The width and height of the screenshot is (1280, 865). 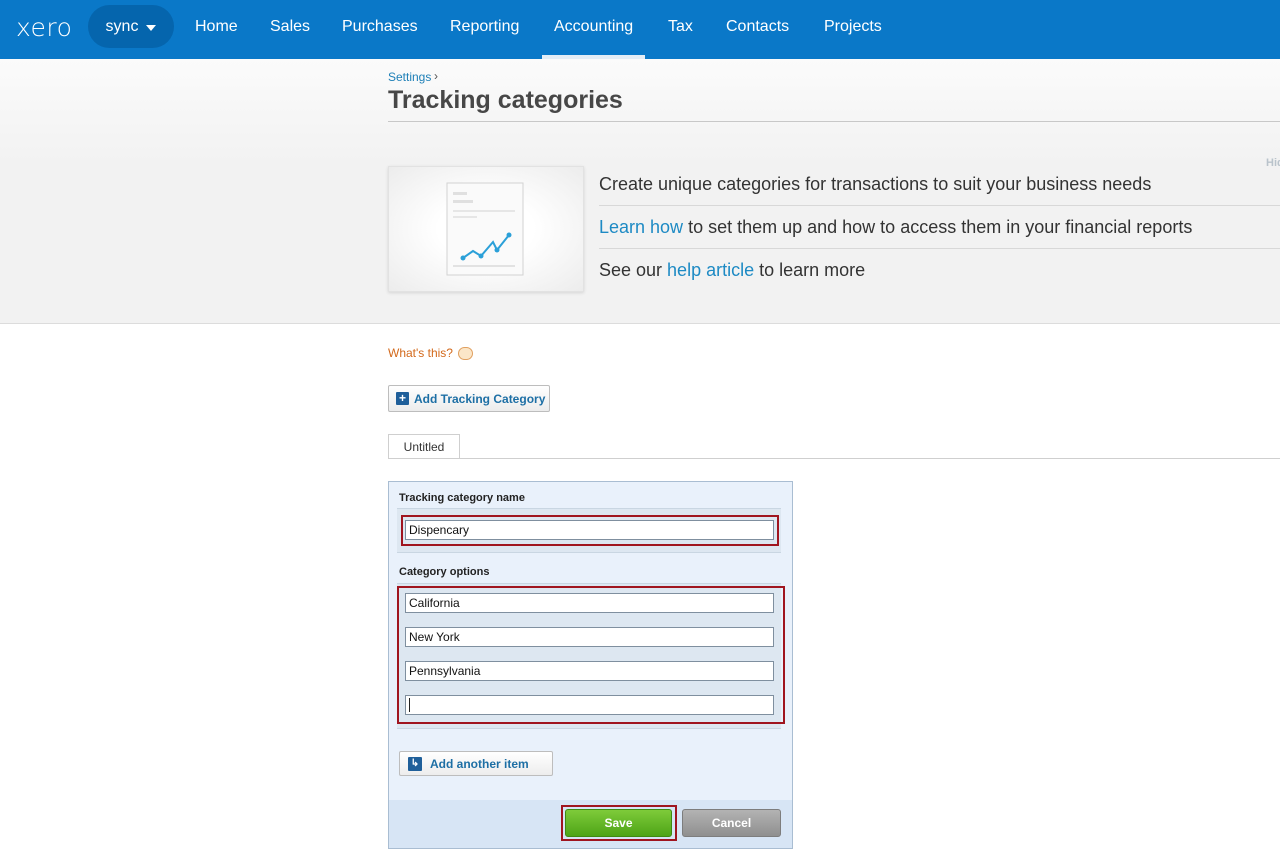 I want to click on xero-logo: xero, so click(x=44, y=27).